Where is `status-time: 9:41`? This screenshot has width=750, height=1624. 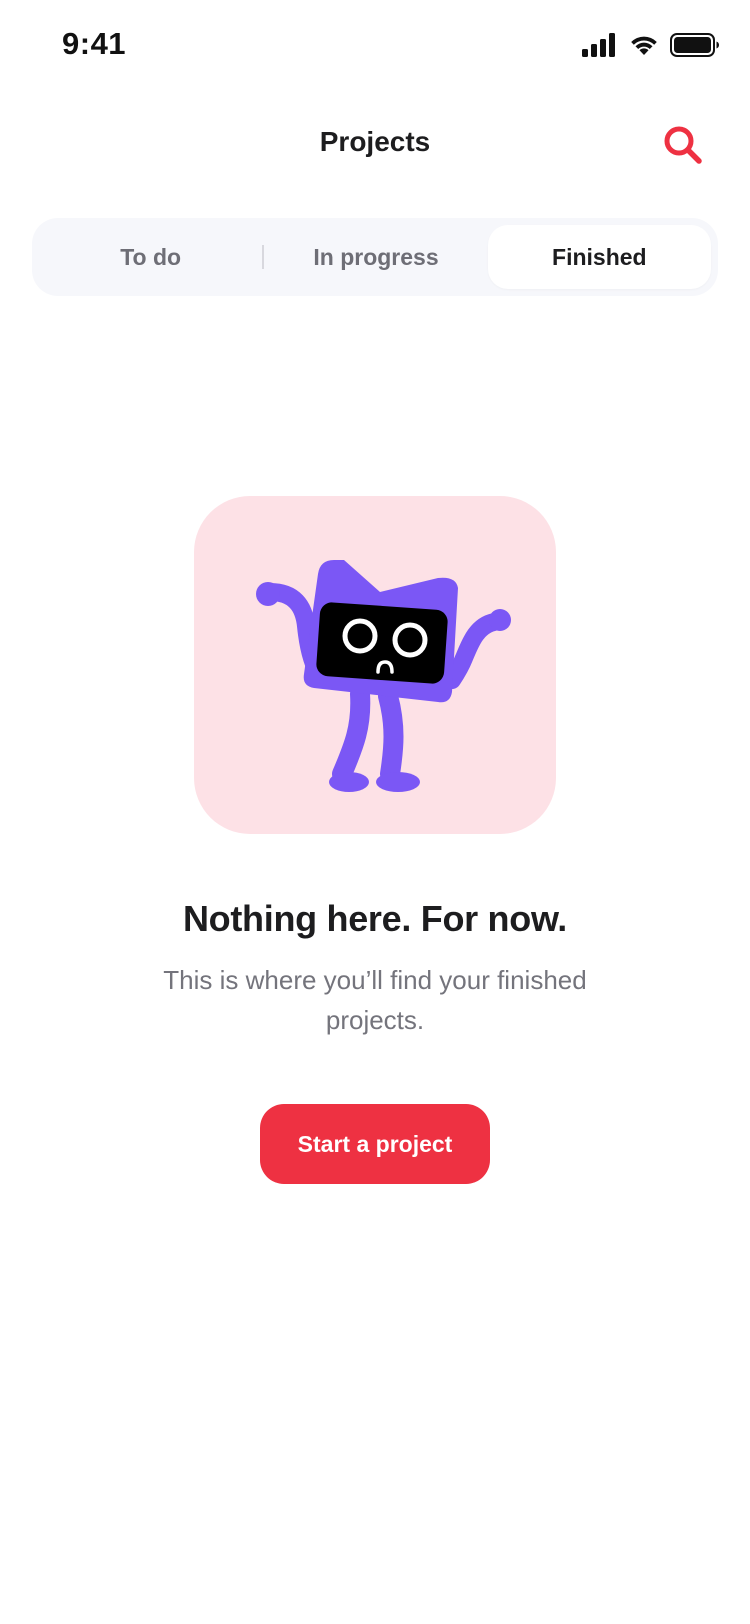 status-time: 9:41 is located at coordinates (94, 43).